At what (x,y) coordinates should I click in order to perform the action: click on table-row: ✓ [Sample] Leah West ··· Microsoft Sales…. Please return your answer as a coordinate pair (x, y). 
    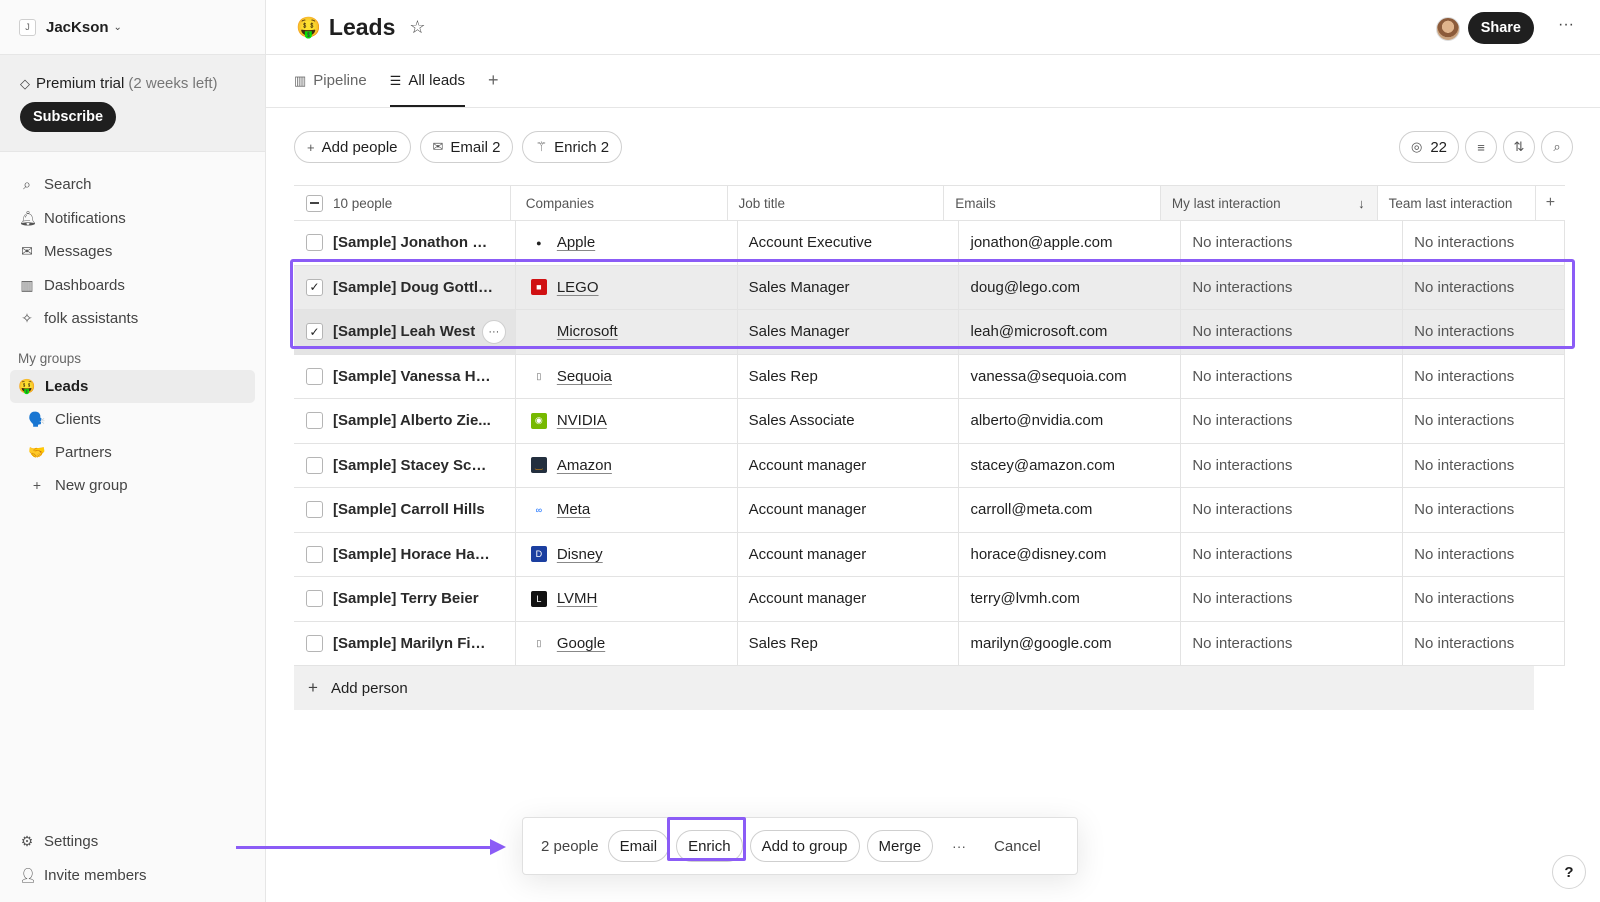
    Looking at the image, I should click on (930, 332).